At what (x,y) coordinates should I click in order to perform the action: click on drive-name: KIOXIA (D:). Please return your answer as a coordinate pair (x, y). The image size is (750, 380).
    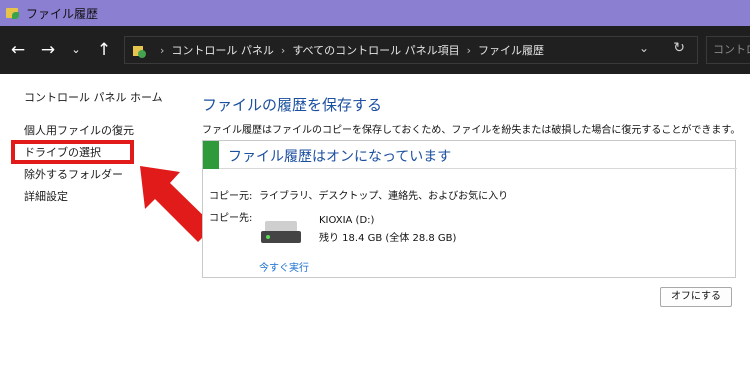
    Looking at the image, I should click on (347, 220).